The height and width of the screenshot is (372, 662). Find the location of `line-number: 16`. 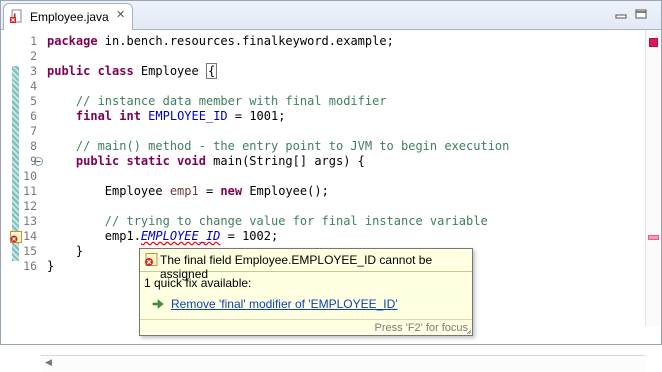

line-number: 16 is located at coordinates (30, 266).